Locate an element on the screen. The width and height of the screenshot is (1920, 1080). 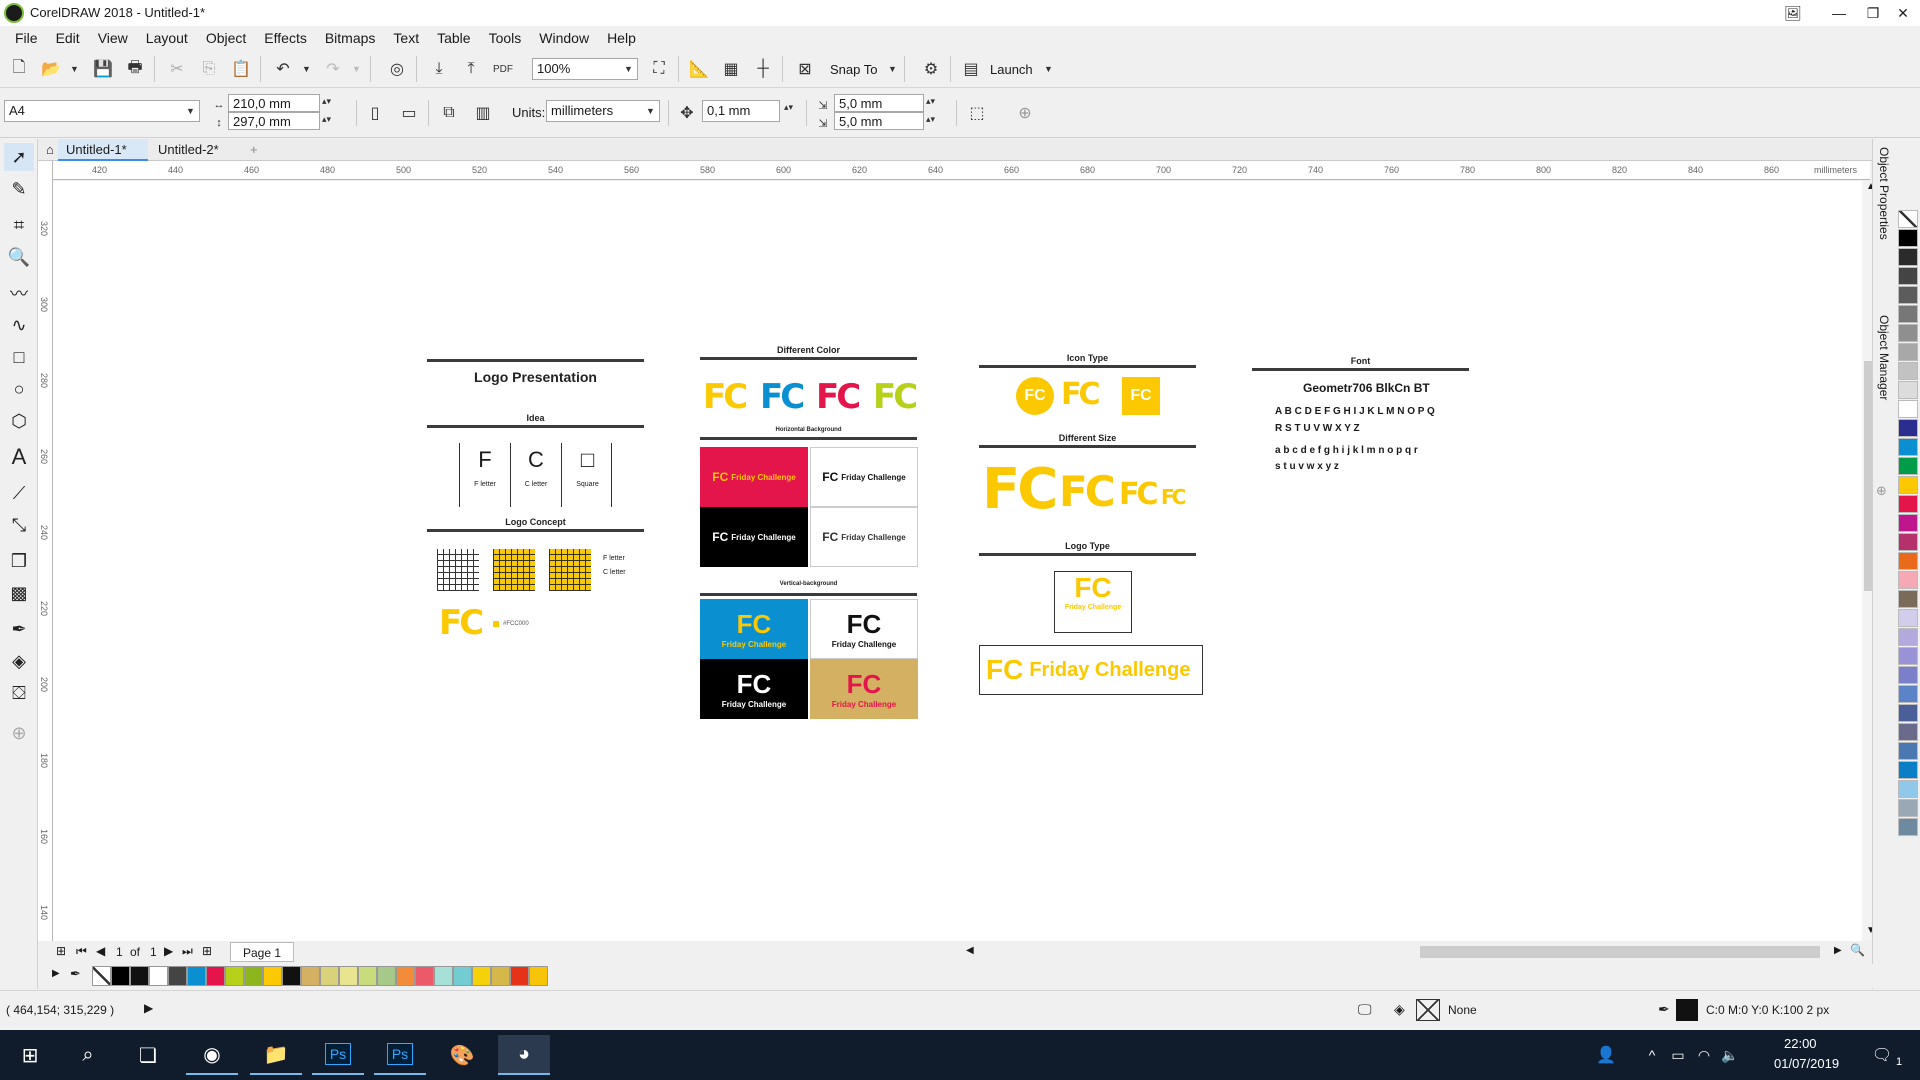
freehand-tool-icon: 〰 is located at coordinates (19, 293).